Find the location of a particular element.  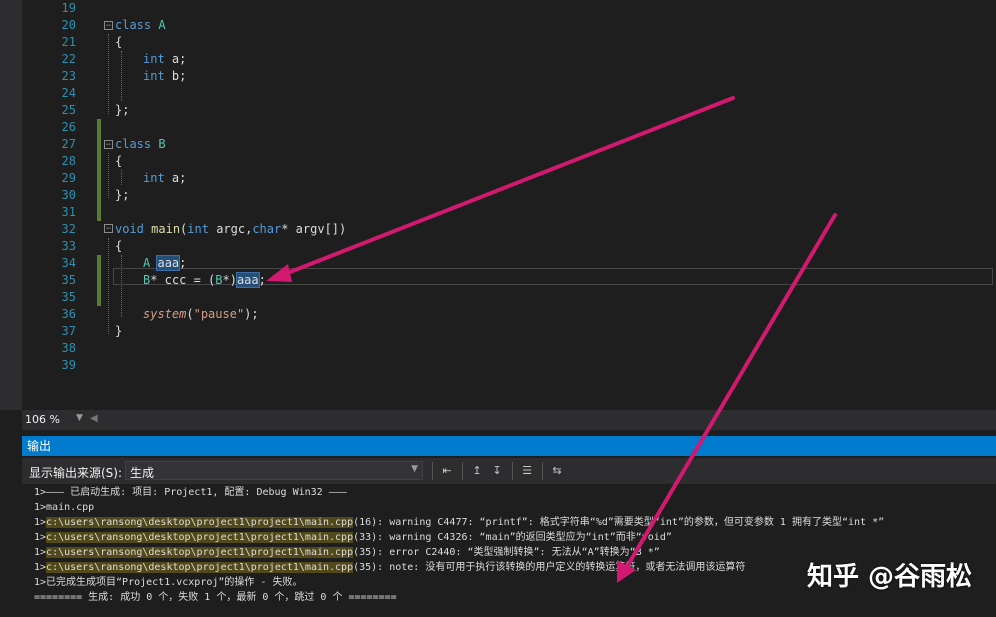

arrow-to-code is located at coordinates (500, 189).